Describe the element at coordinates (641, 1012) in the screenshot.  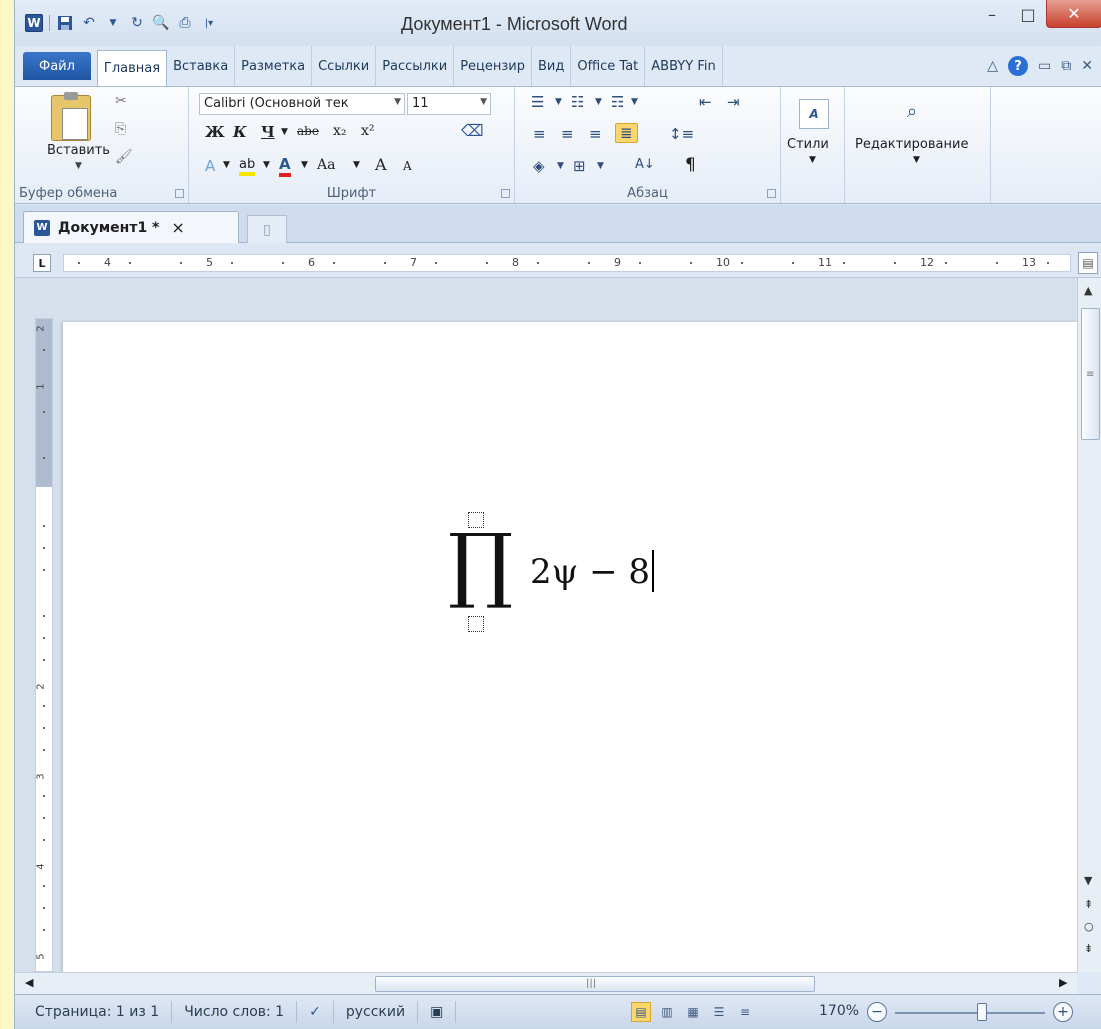
I see `print-layout-icon: ▤` at that location.